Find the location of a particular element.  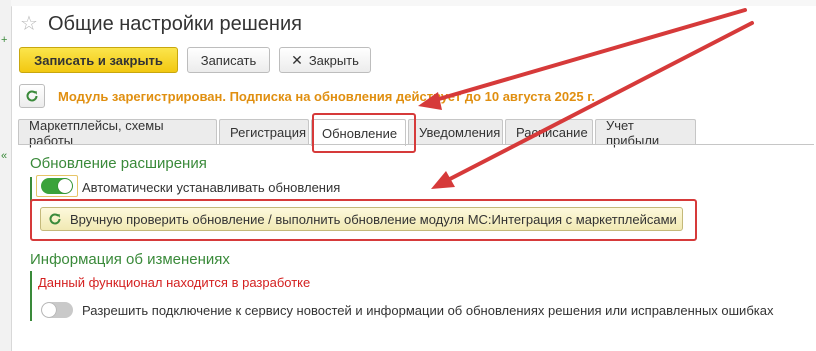

background-mark: + is located at coordinates (4, 40).